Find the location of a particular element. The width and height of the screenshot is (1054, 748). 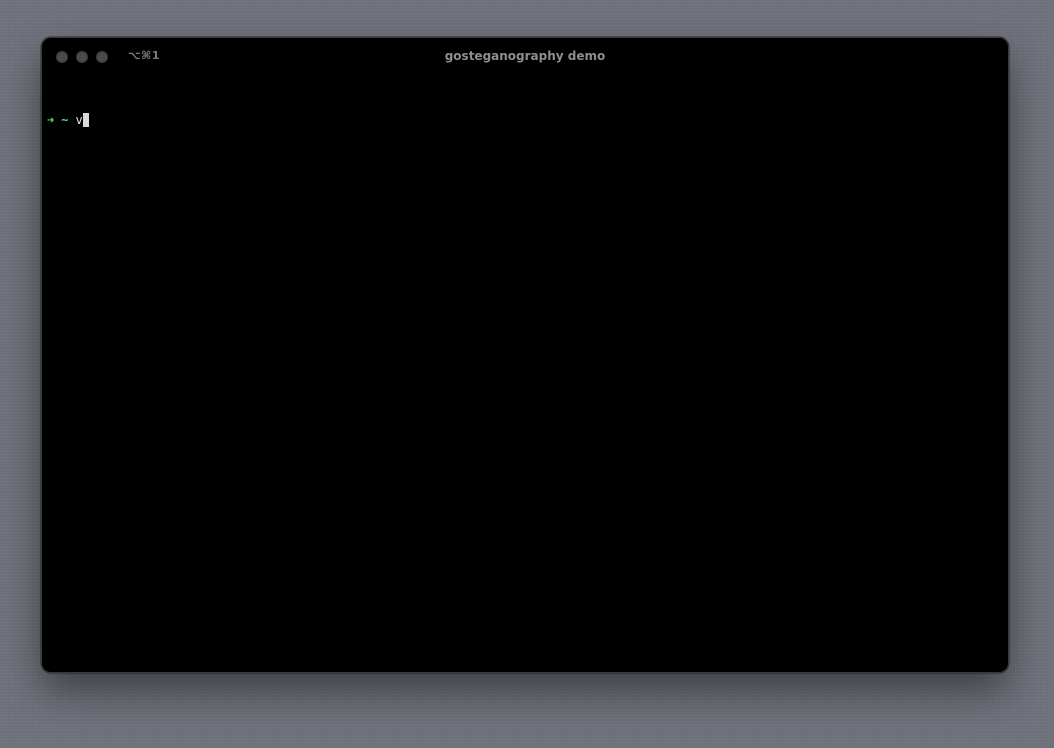

title-bar: ⌥⌘1 gosteganography demo is located at coordinates (525, 56).